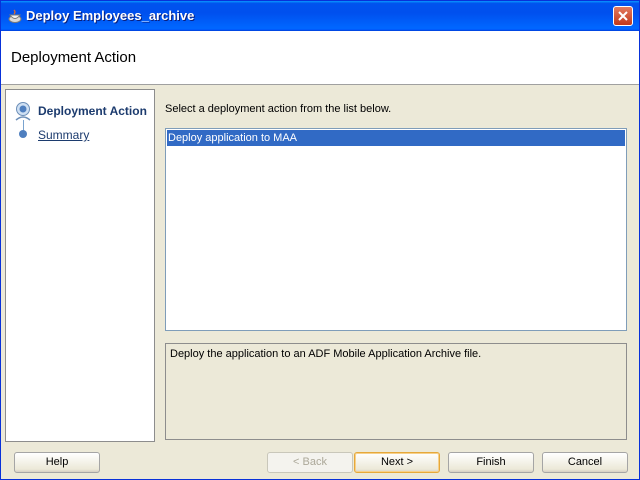 Image resolution: width=640 pixels, height=480 pixels. What do you see at coordinates (15, 16) in the screenshot?
I see `coffee-cup-icon` at bounding box center [15, 16].